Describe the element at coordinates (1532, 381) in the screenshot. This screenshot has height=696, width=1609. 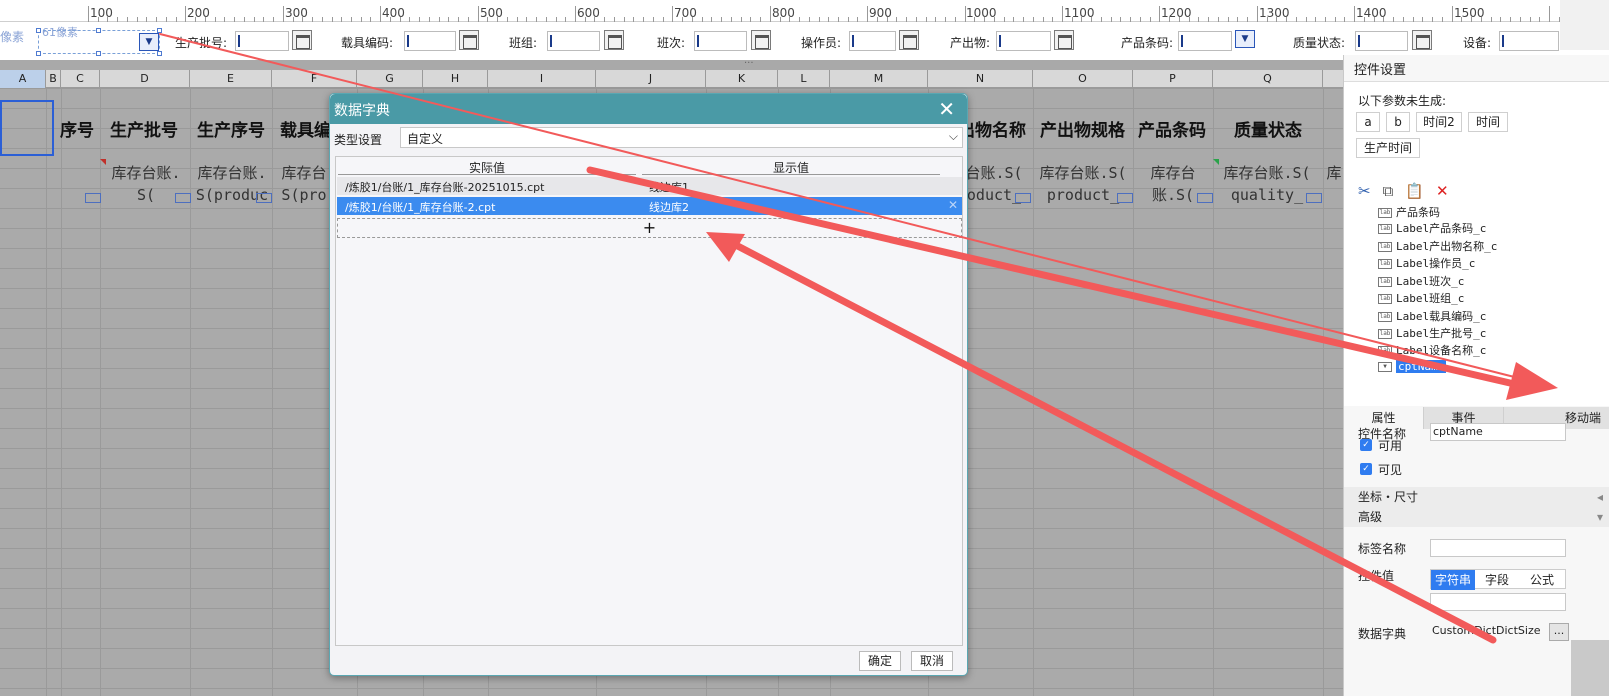
I see `arrow-head` at that location.